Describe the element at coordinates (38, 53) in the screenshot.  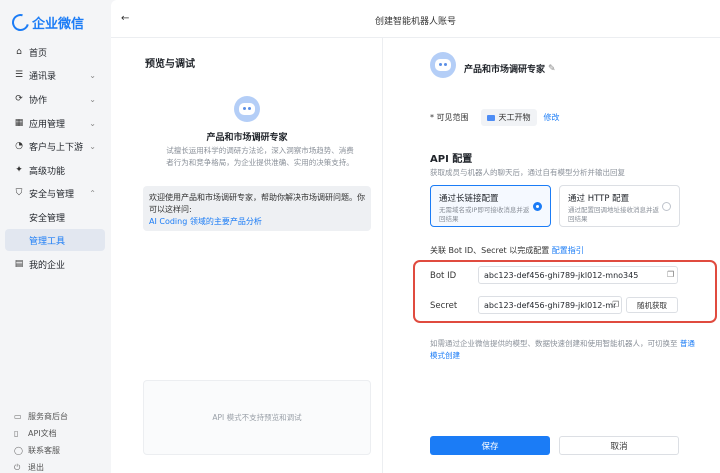
I see `sidebar-item-label: 首页` at that location.